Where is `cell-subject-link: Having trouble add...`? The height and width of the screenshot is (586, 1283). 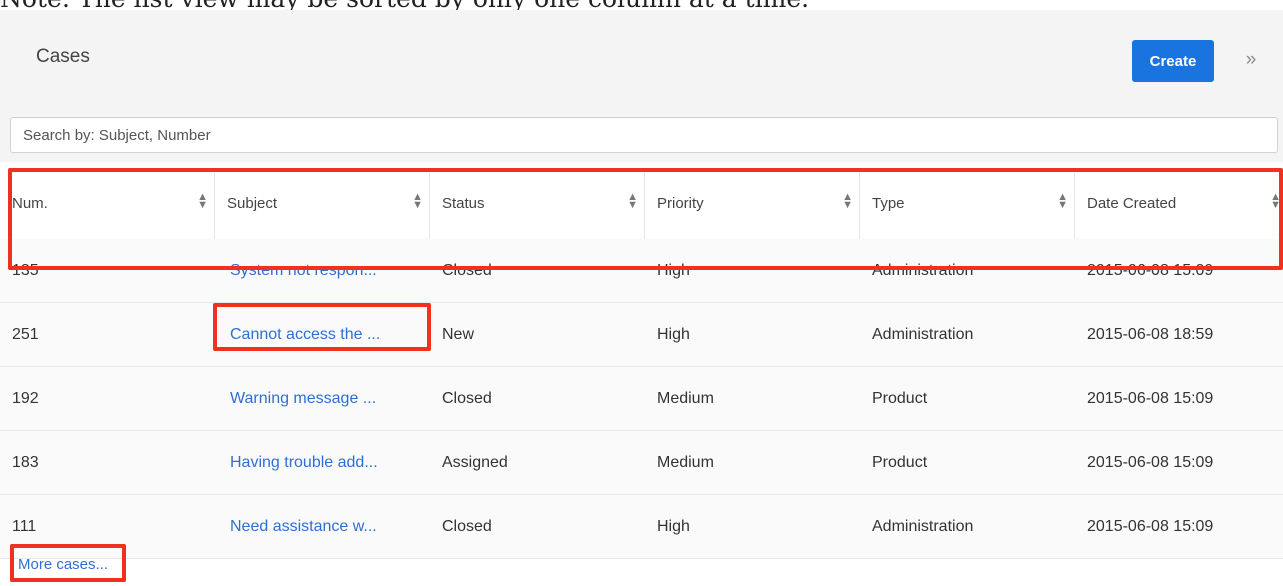 cell-subject-link: Having trouble add... is located at coordinates (304, 463).